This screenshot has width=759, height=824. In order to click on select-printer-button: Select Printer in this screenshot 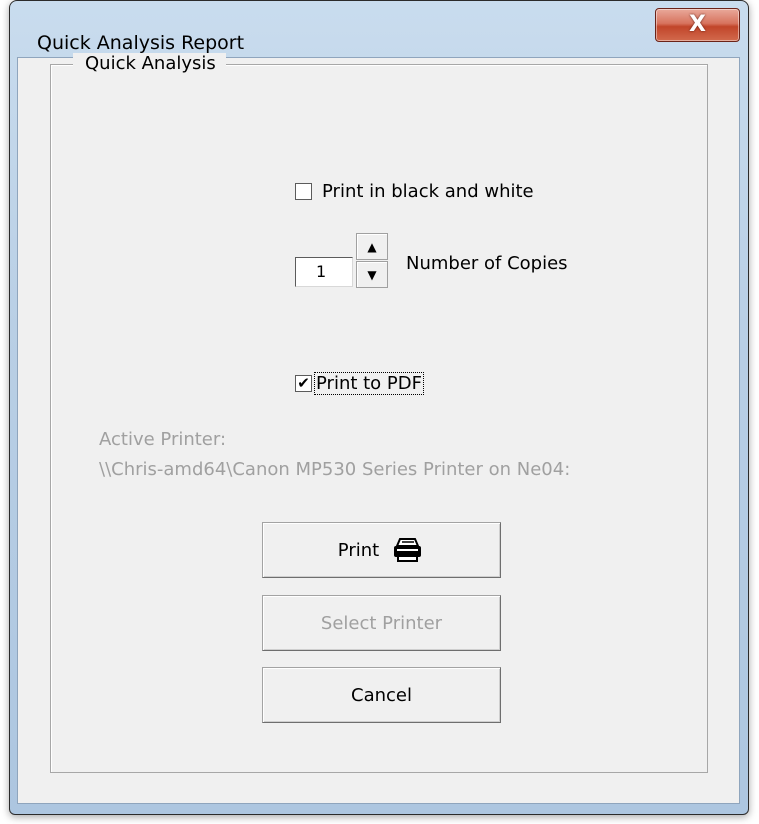, I will do `click(381, 623)`.